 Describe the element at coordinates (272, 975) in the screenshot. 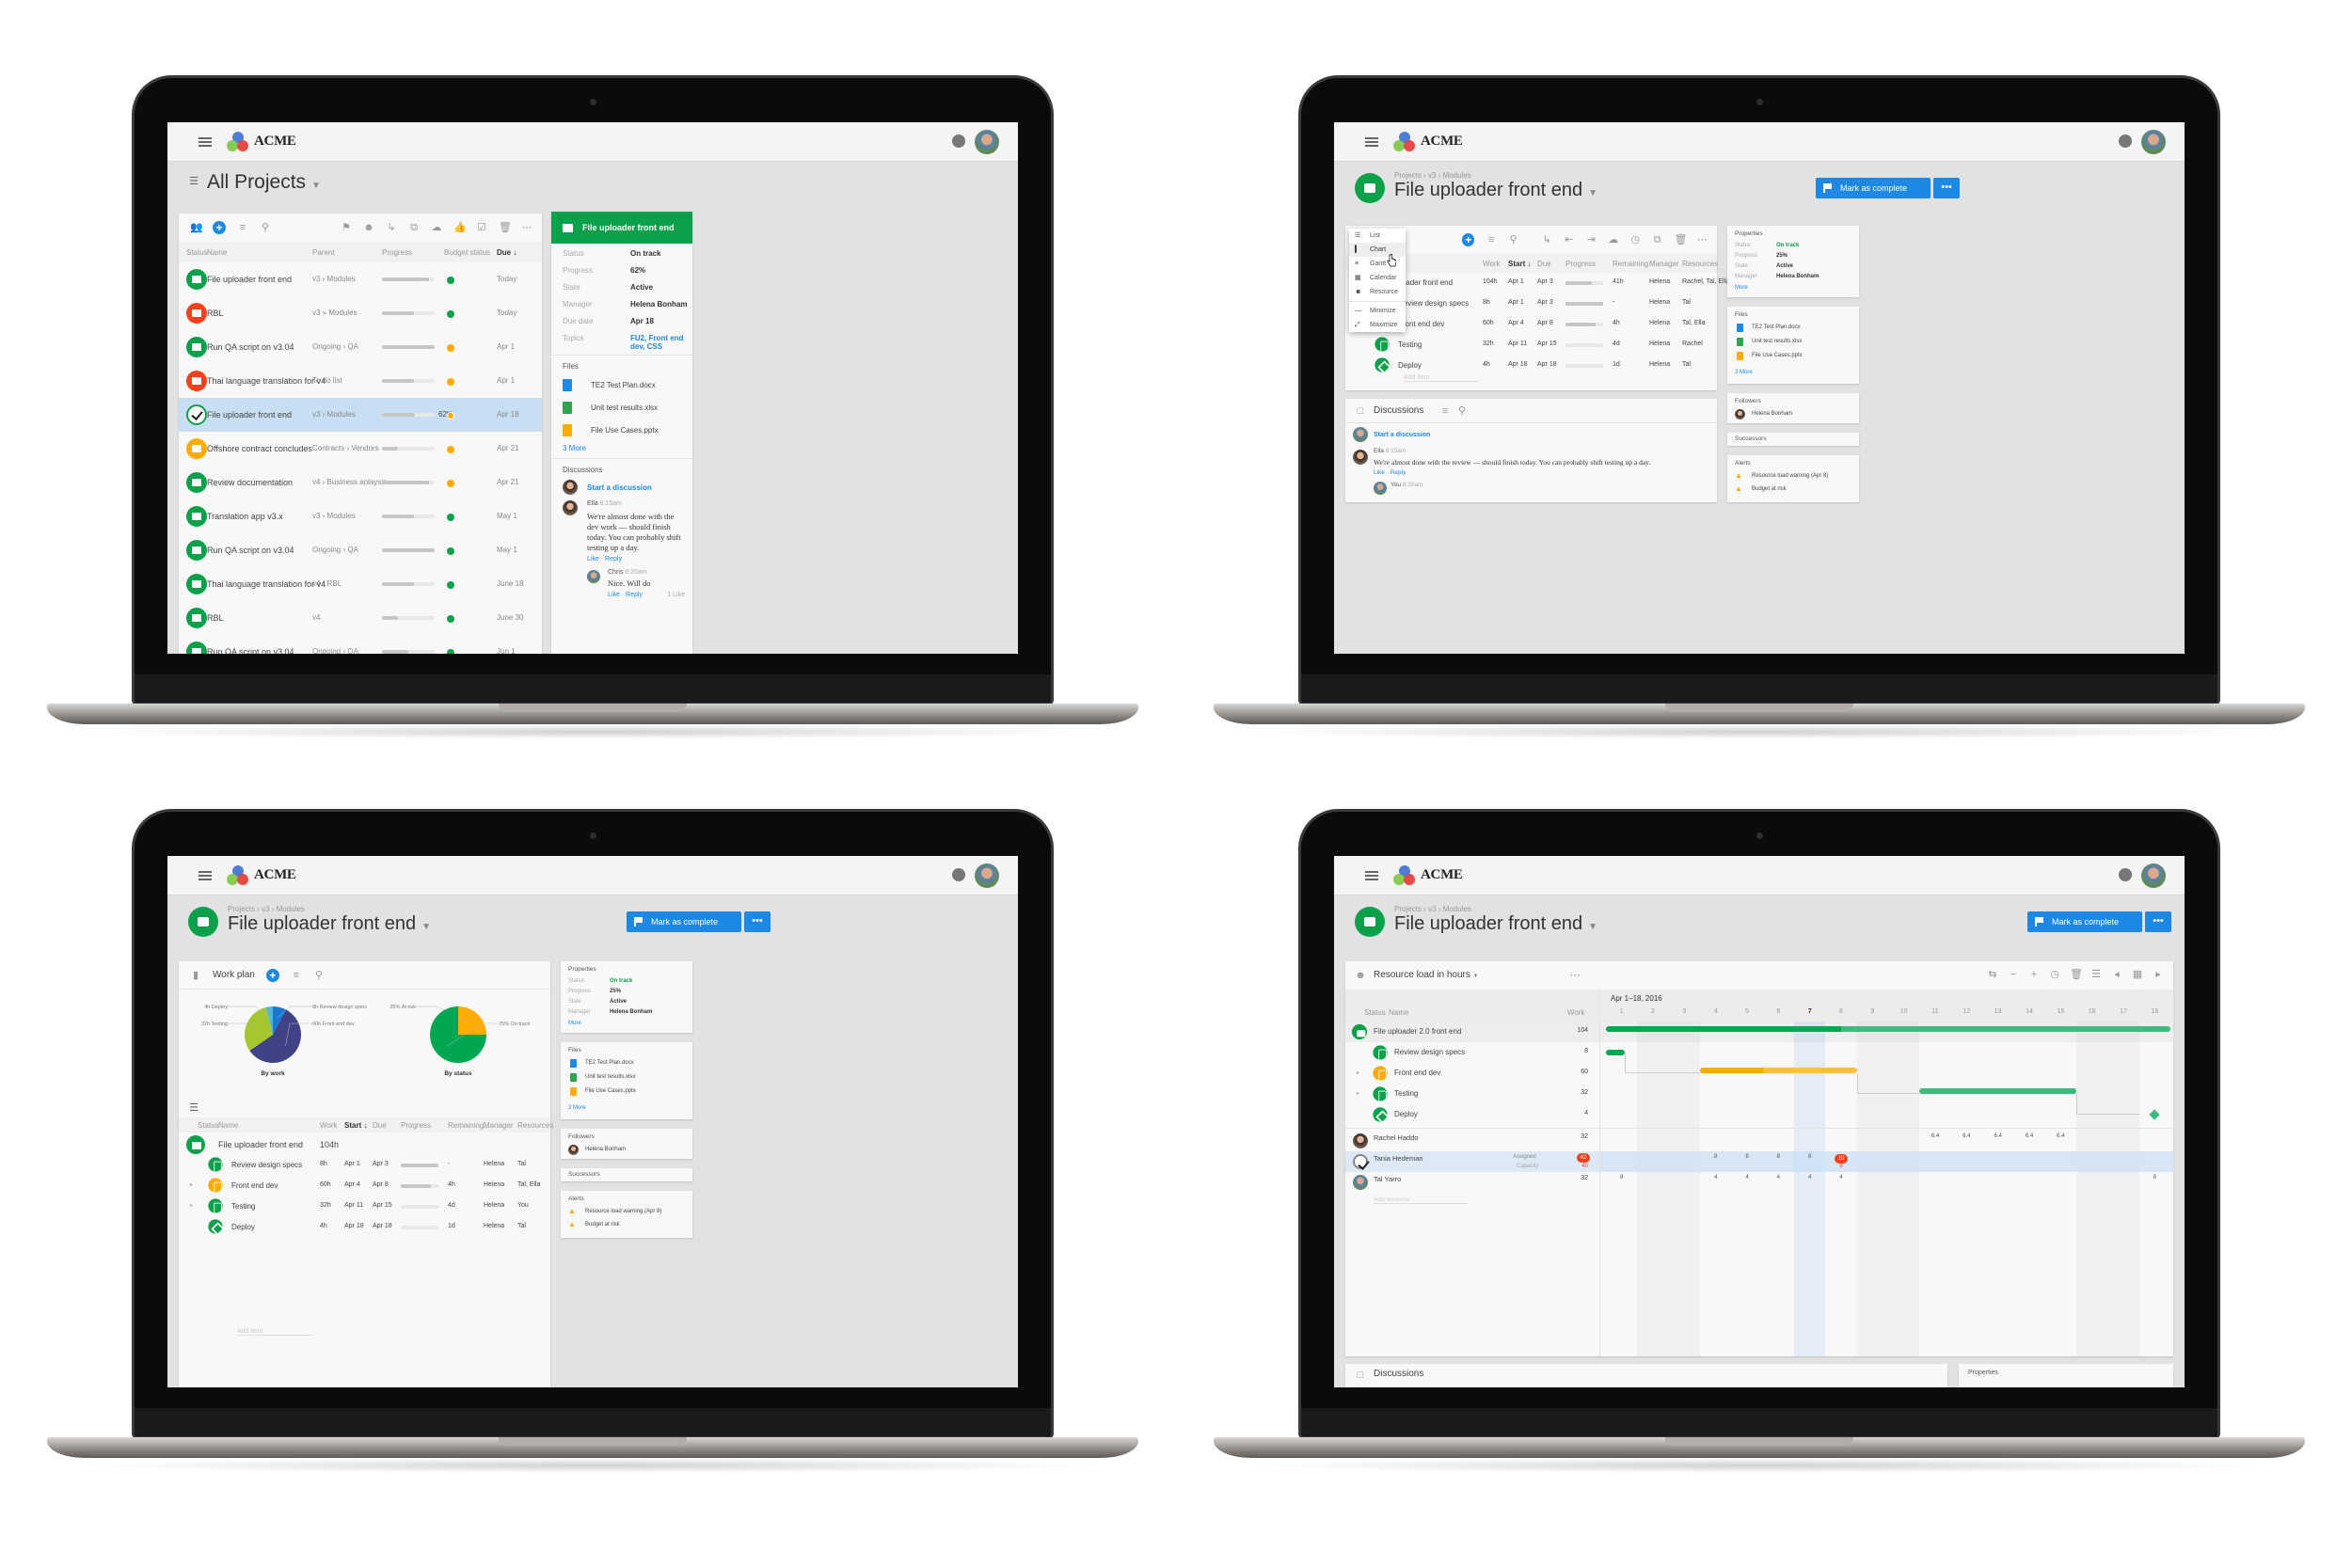

I see `add-button: +` at that location.